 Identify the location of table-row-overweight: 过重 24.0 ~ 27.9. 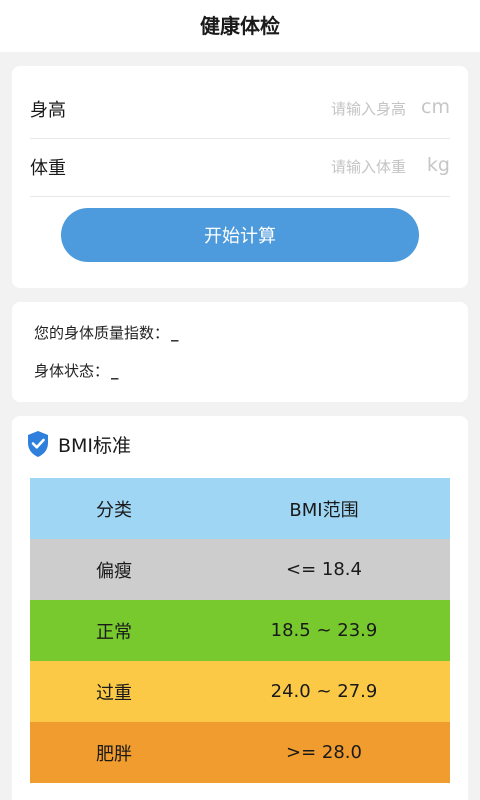
(240, 691).